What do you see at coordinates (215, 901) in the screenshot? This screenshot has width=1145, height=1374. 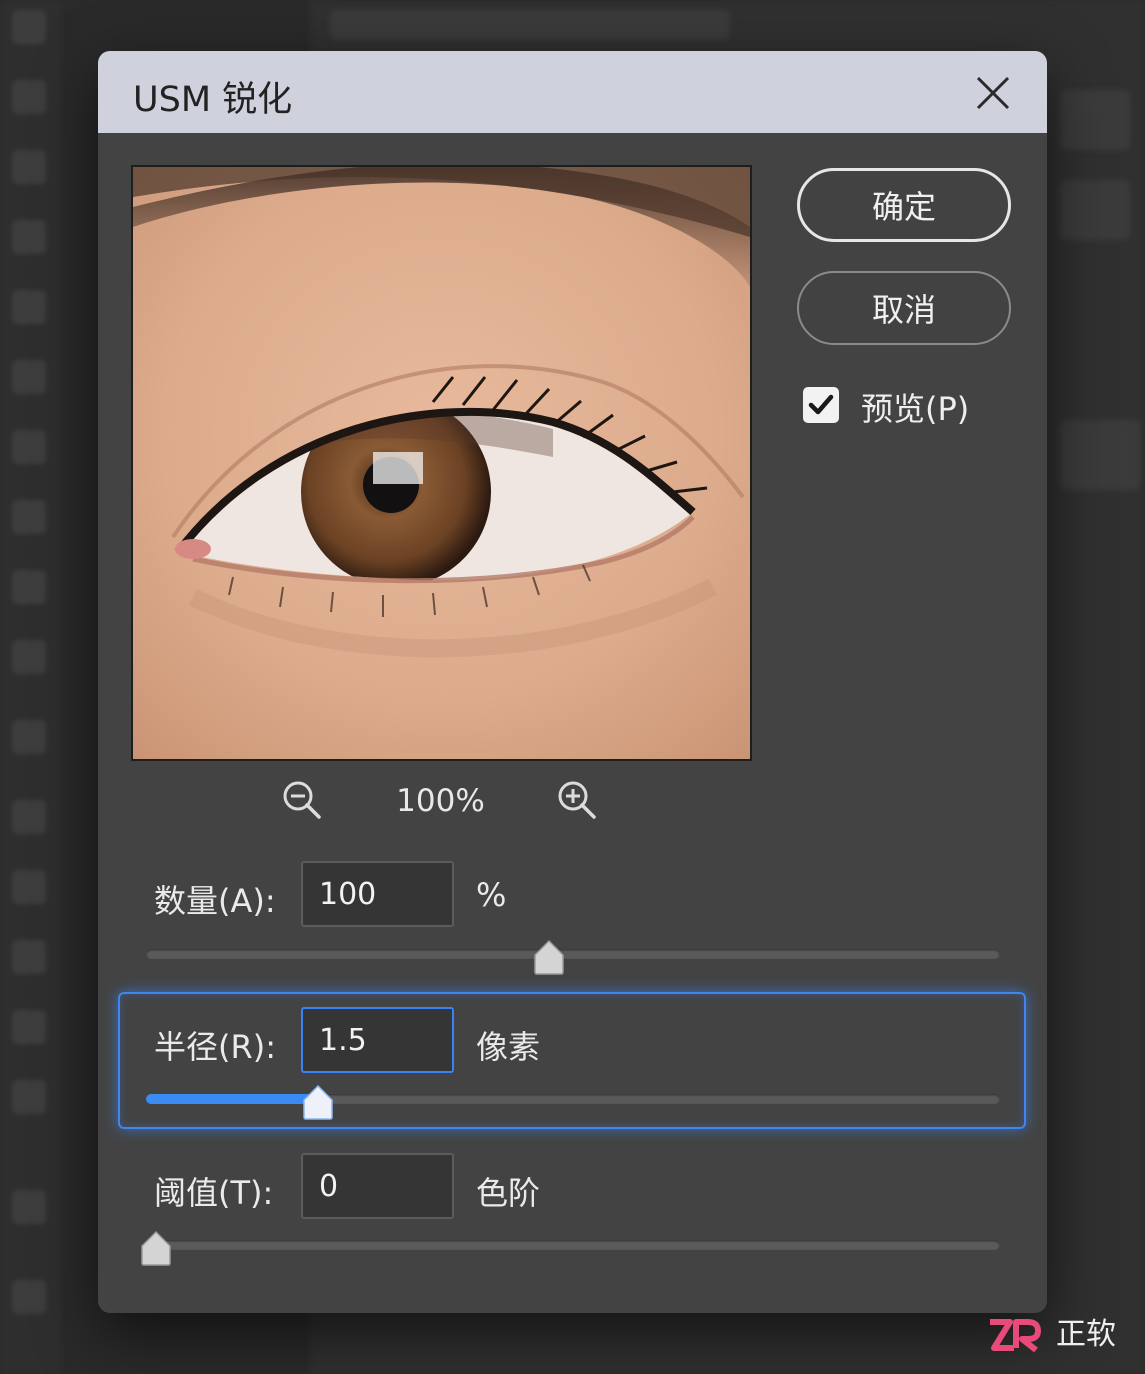 I see `amount-label: 数量(A):` at bounding box center [215, 901].